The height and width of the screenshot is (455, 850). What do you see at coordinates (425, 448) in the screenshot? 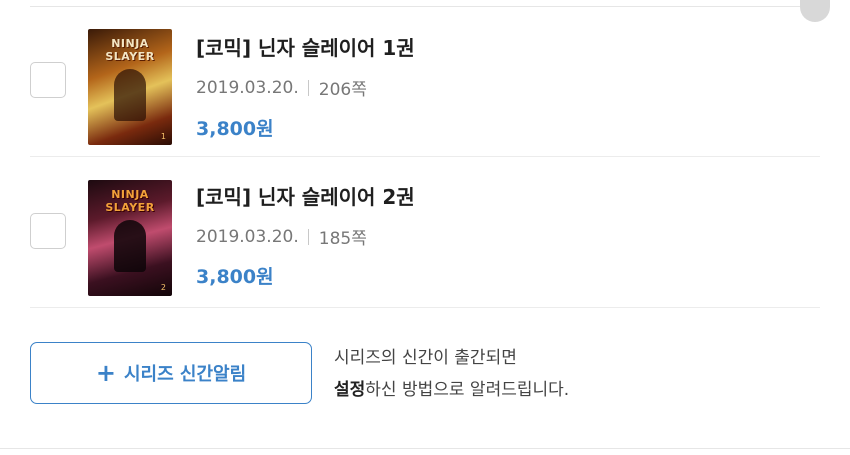
I see `bottom-divider` at bounding box center [425, 448].